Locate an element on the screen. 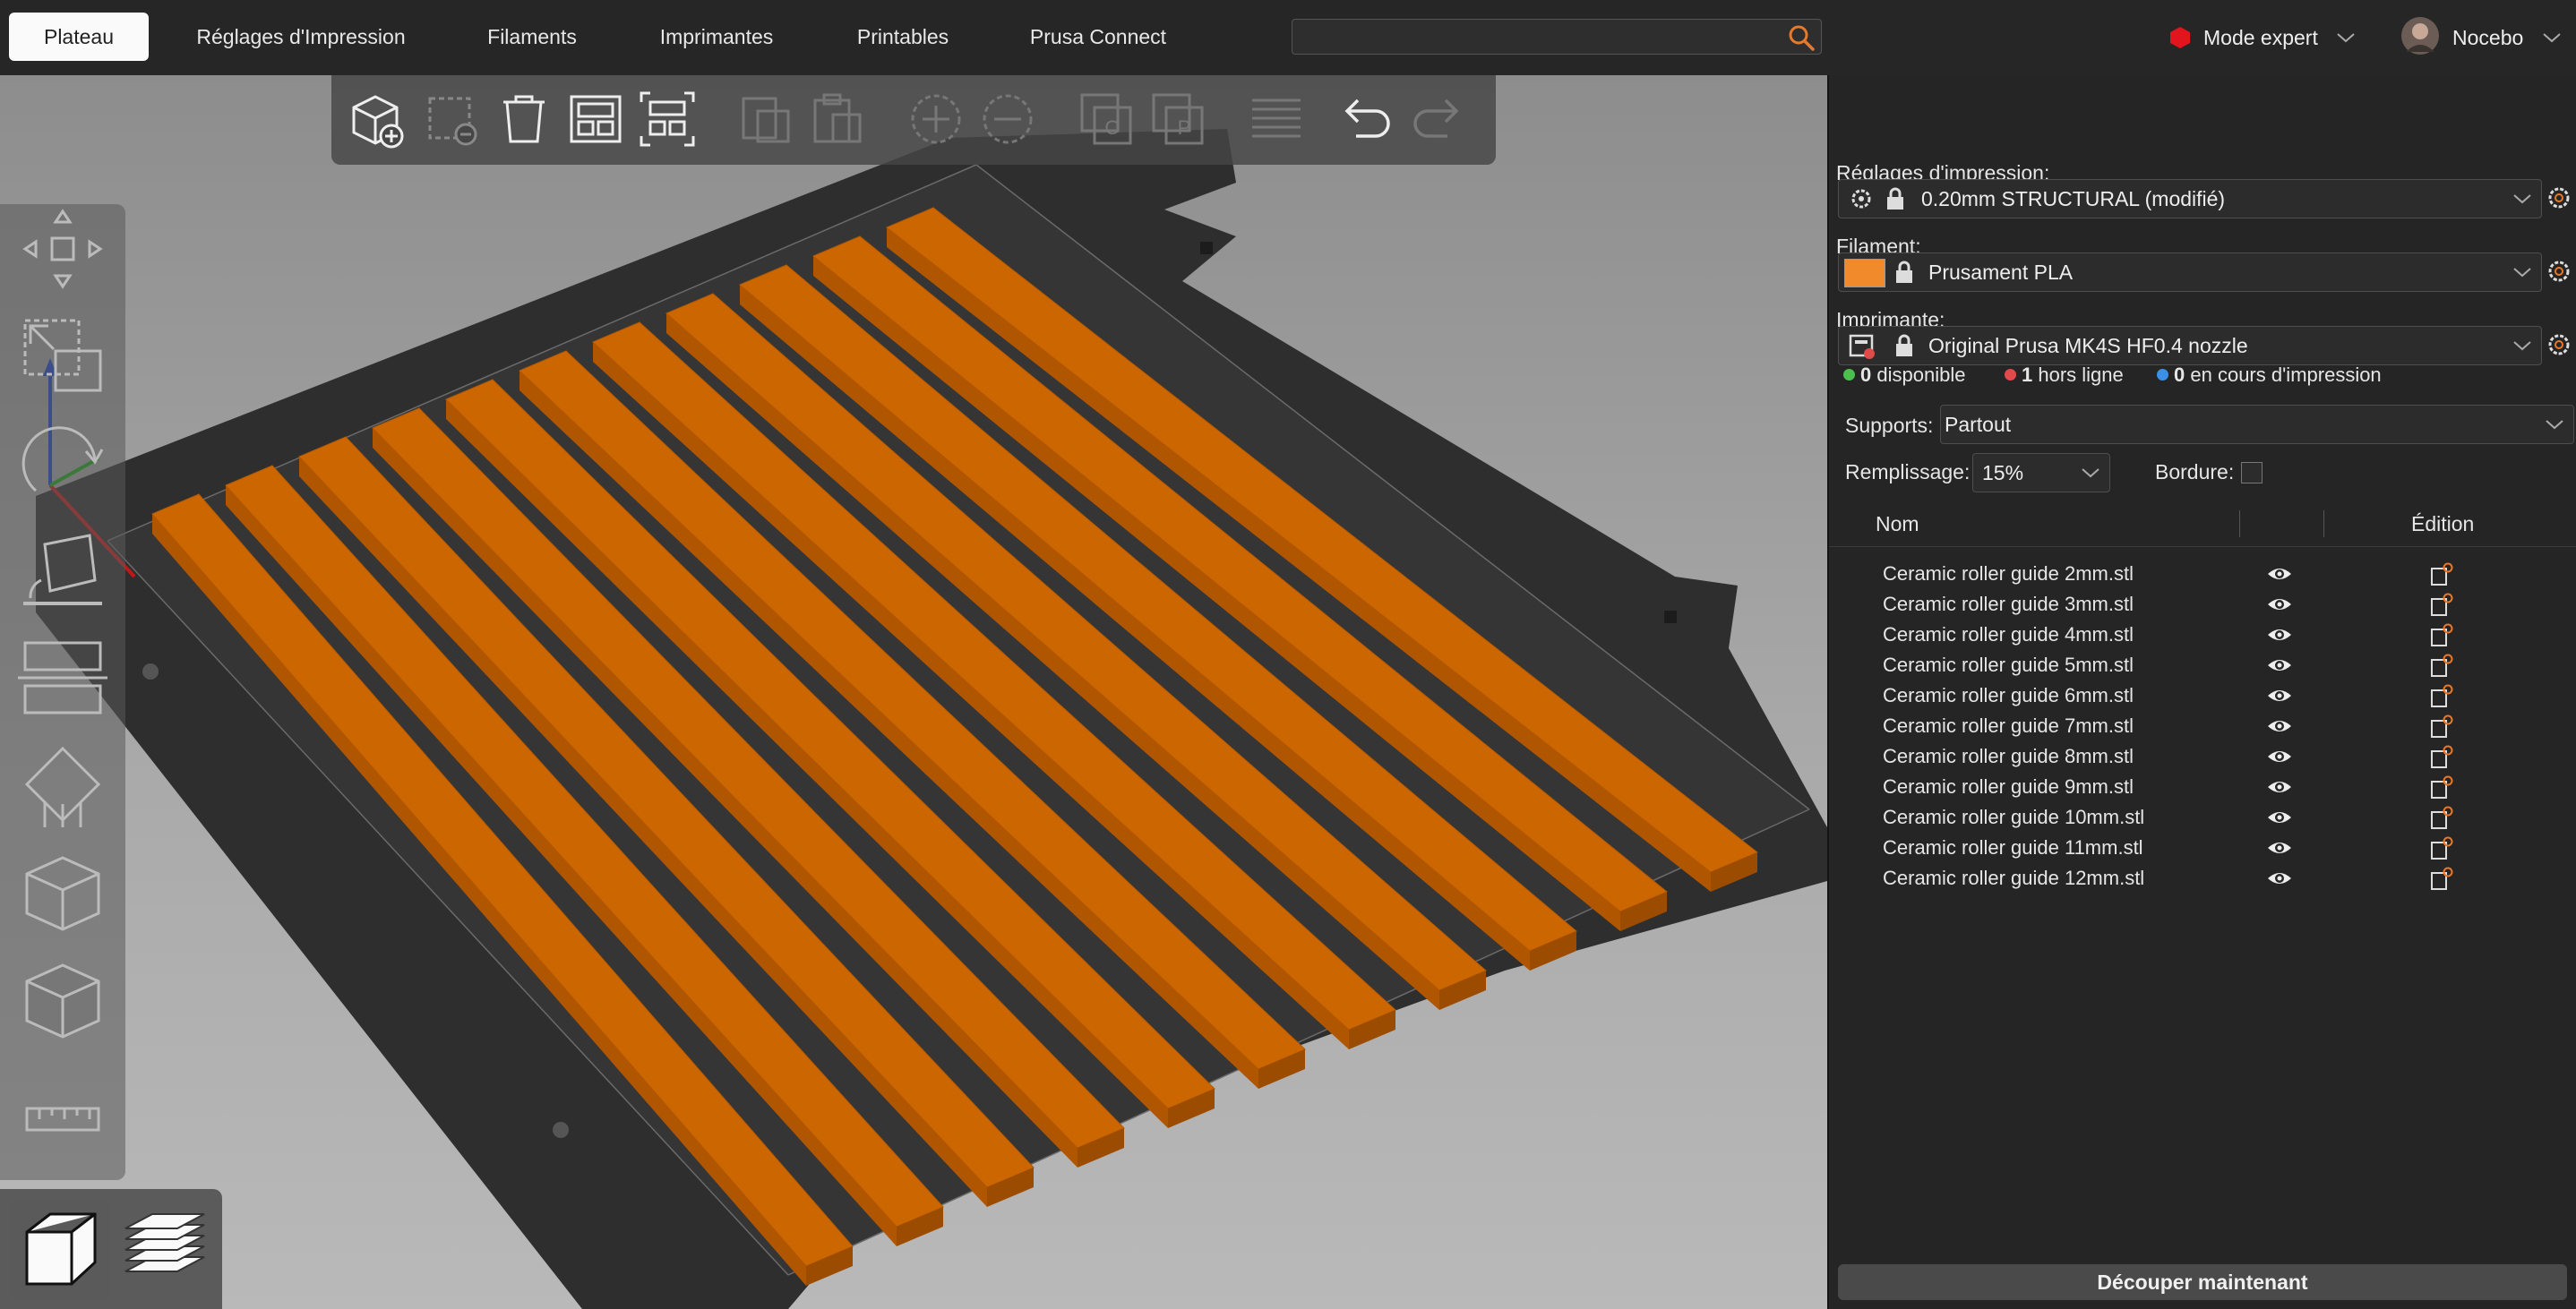 This screenshot has height=1309, width=2576. tab-printables: Printables is located at coordinates (903, 37).